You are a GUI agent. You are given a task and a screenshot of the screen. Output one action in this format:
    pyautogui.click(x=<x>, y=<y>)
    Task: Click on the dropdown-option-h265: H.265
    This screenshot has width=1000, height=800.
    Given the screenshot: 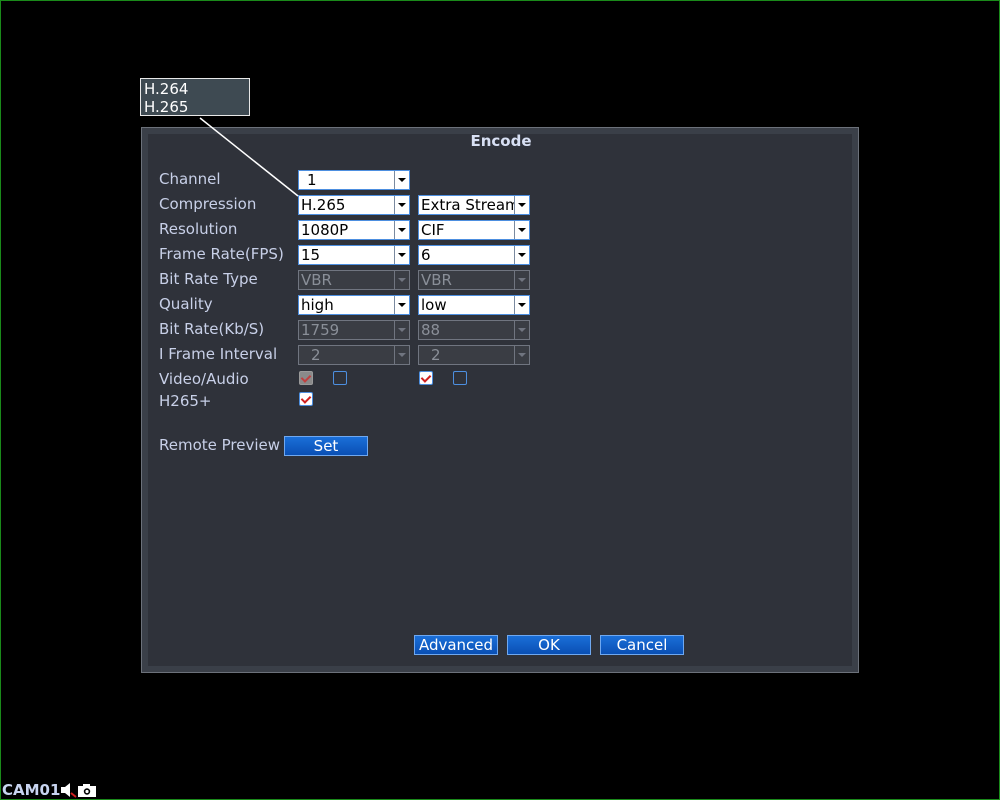 What is the action you would take?
    pyautogui.click(x=195, y=107)
    